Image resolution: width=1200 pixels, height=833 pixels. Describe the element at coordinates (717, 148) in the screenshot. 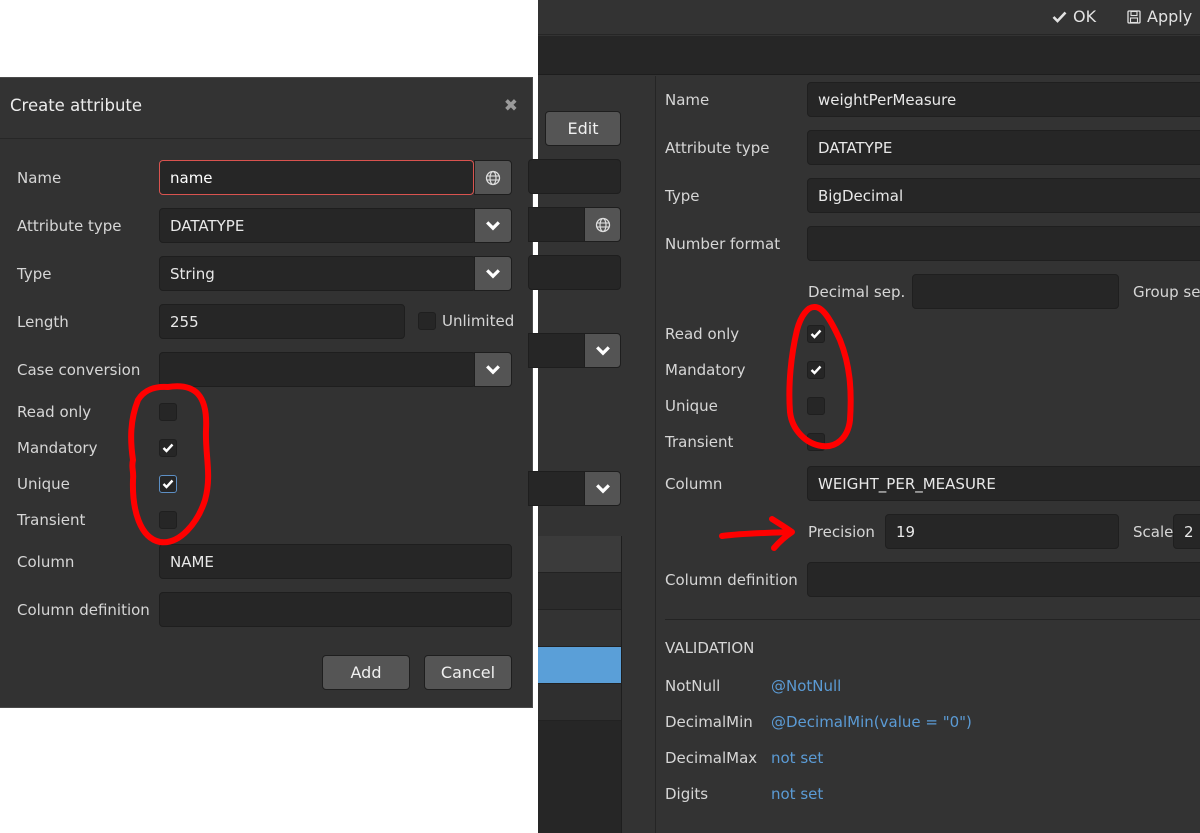

I see `attribute-type-label: Attribute type` at that location.